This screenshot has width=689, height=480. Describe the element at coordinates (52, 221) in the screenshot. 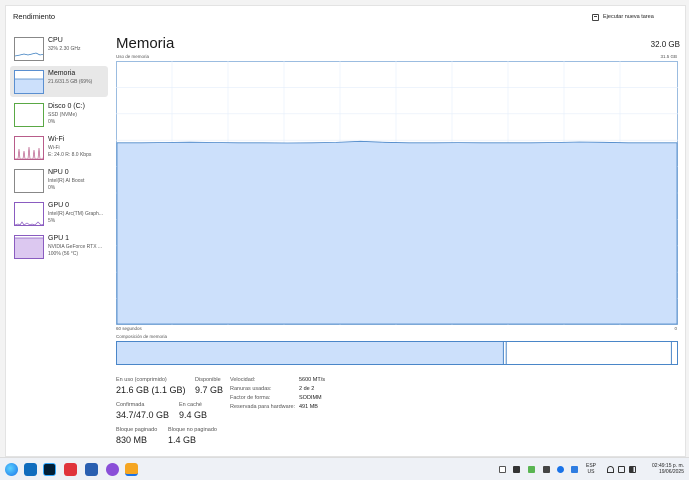

I see `sidebar-item-detail: 5%` at that location.